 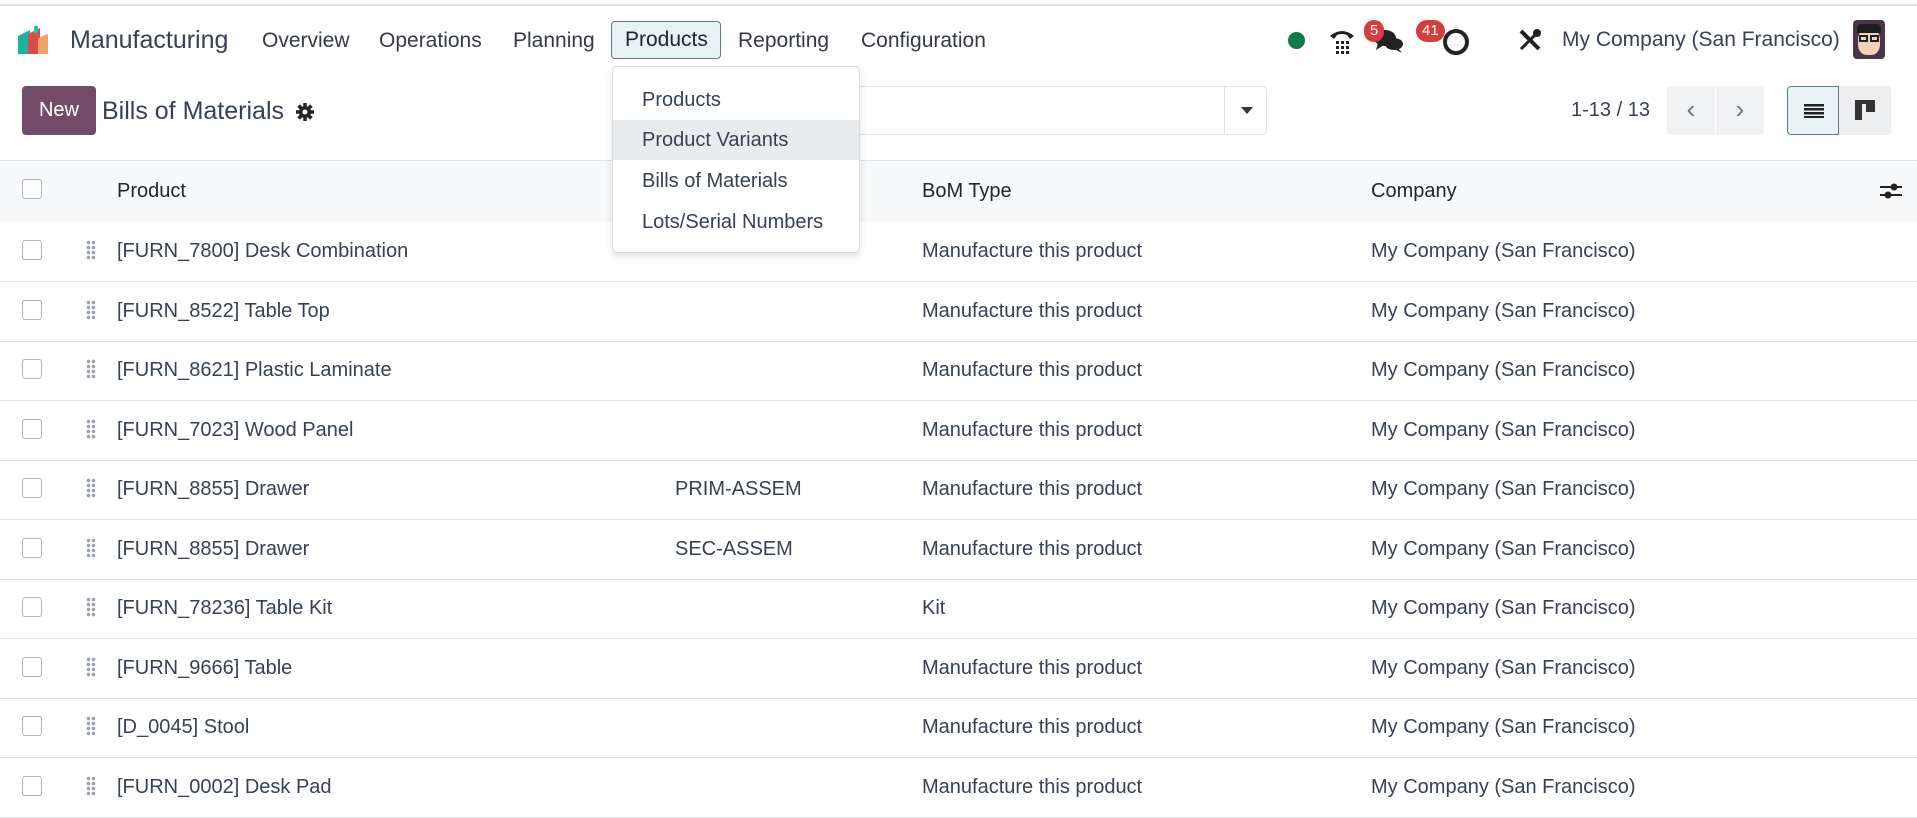 What do you see at coordinates (306, 41) in the screenshot?
I see `nav-overview: Overview` at bounding box center [306, 41].